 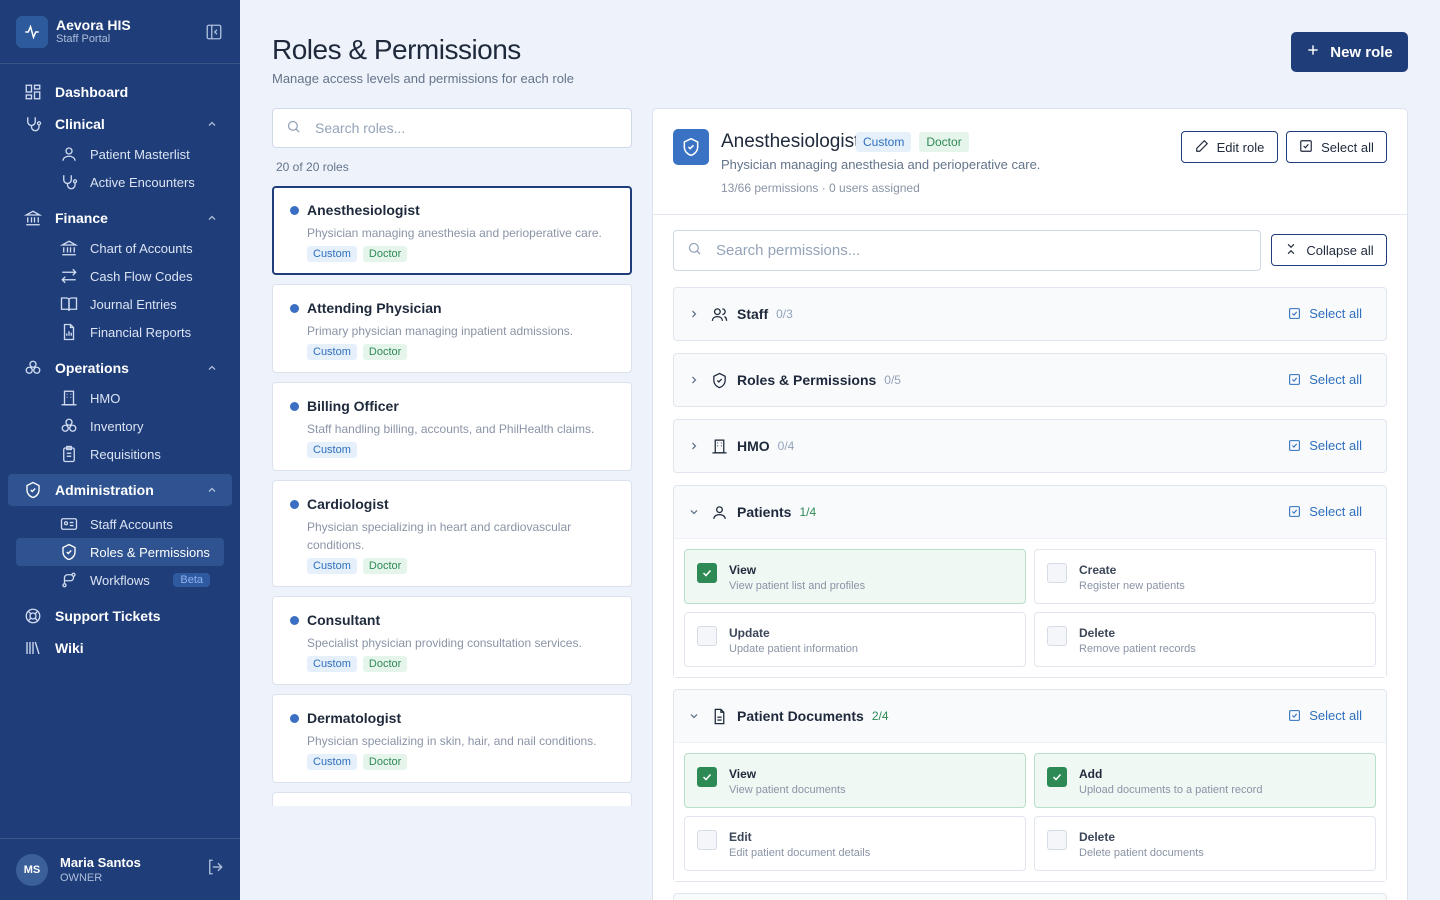 What do you see at coordinates (215, 869) in the screenshot?
I see `logout-icon` at bounding box center [215, 869].